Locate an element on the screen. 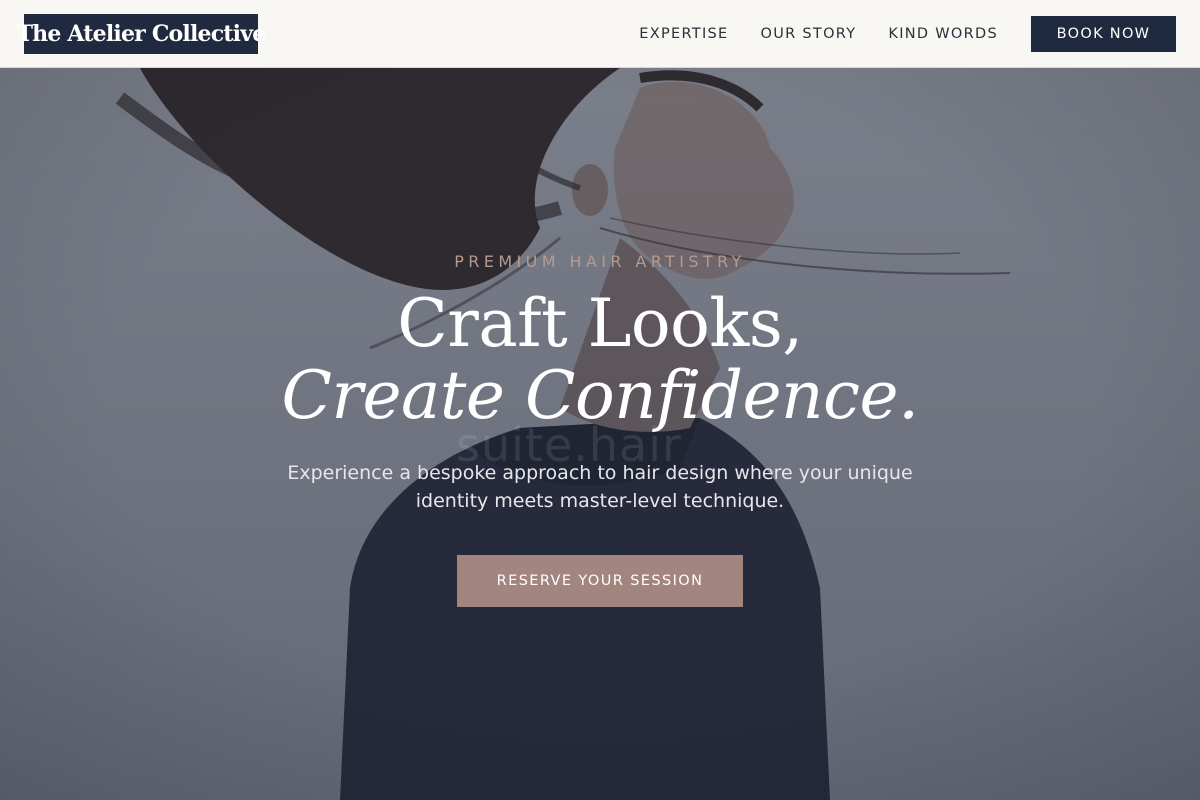  headline-line-1: Craft Looks, is located at coordinates (600, 323).